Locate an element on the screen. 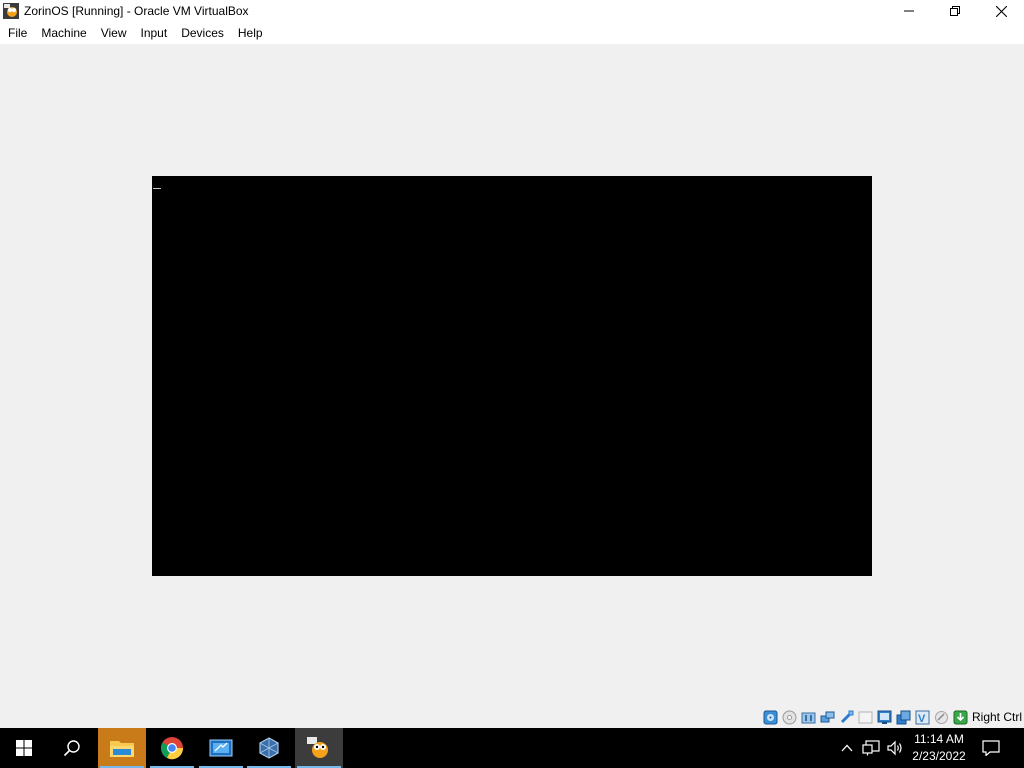  search-icon is located at coordinates (71, 748).